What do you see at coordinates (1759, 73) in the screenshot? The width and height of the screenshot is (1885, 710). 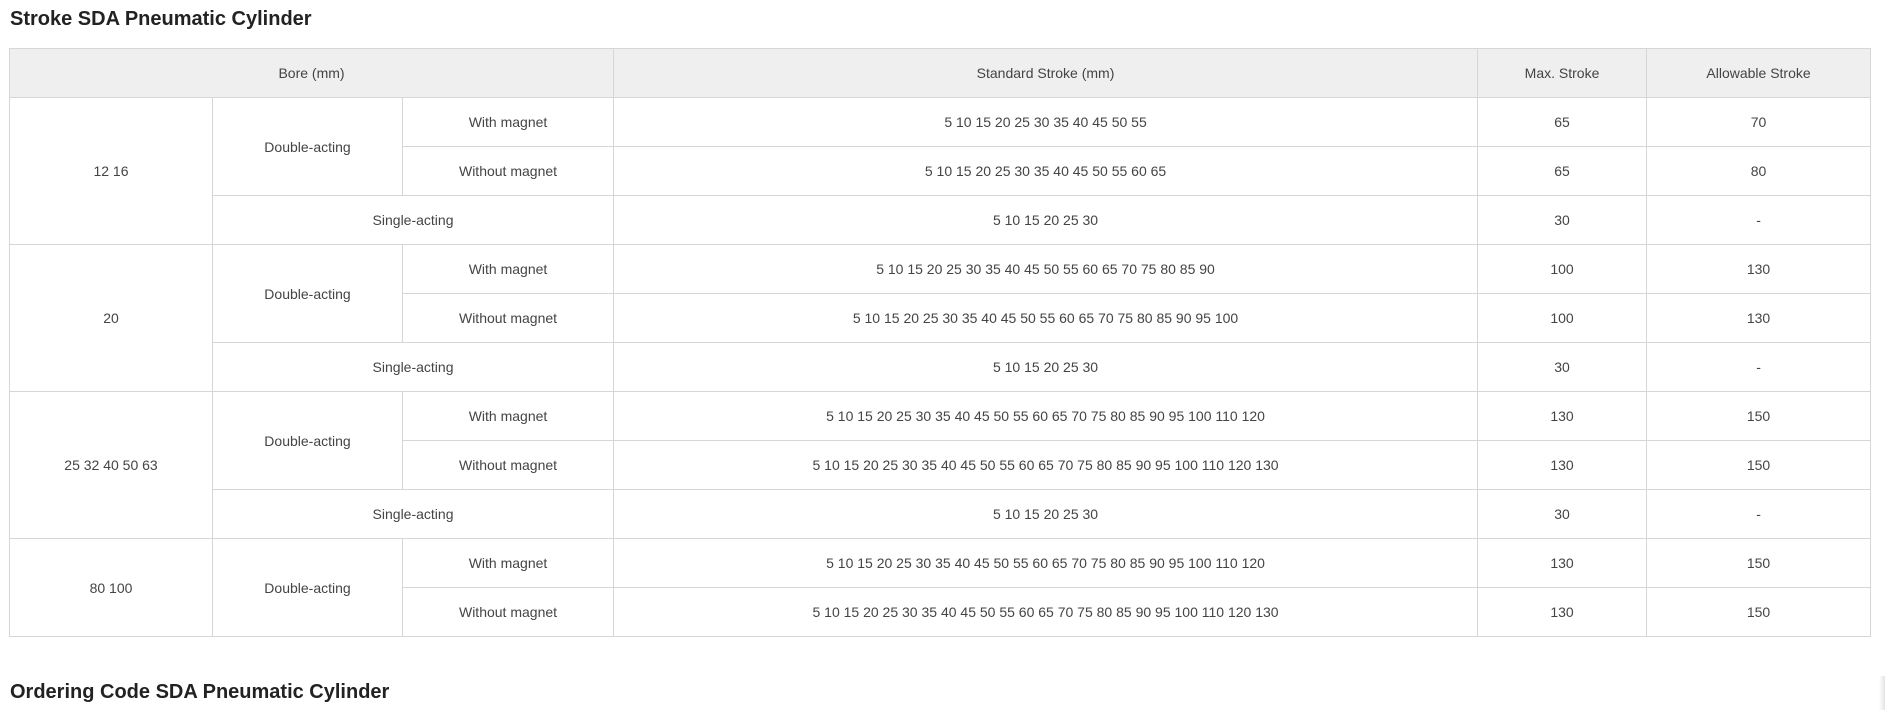 I see `header-allowable-stroke: Allowable Stroke` at bounding box center [1759, 73].